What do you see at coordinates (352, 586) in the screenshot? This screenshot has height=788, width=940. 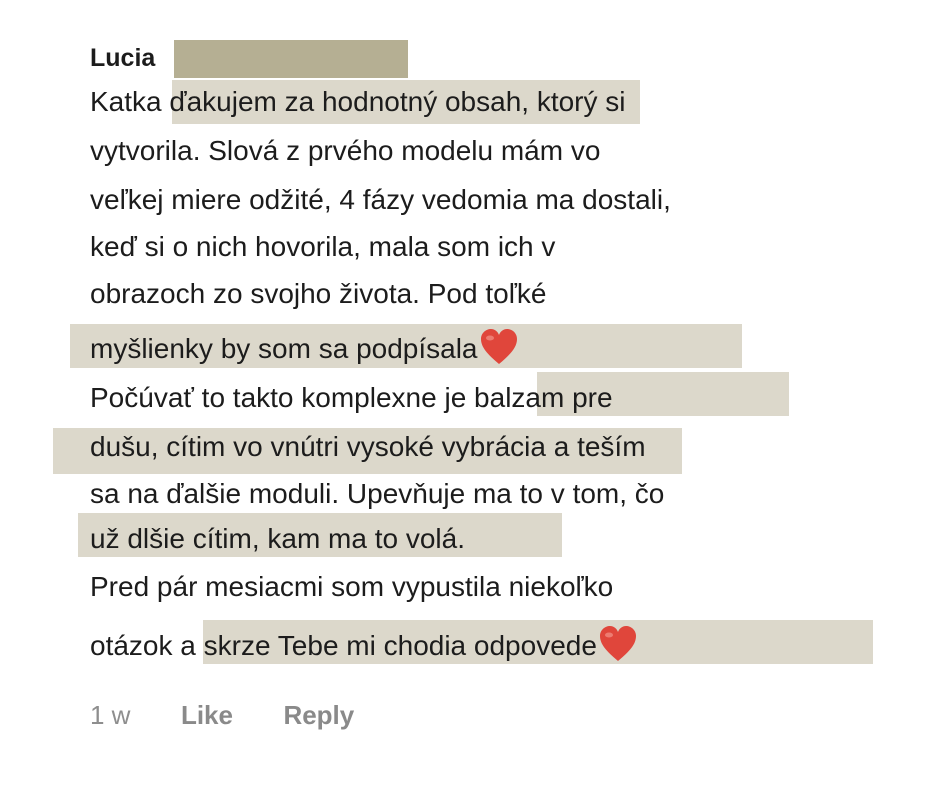 I see `comment-line: Pred pár mesiacmi som vypustila niekoľko` at bounding box center [352, 586].